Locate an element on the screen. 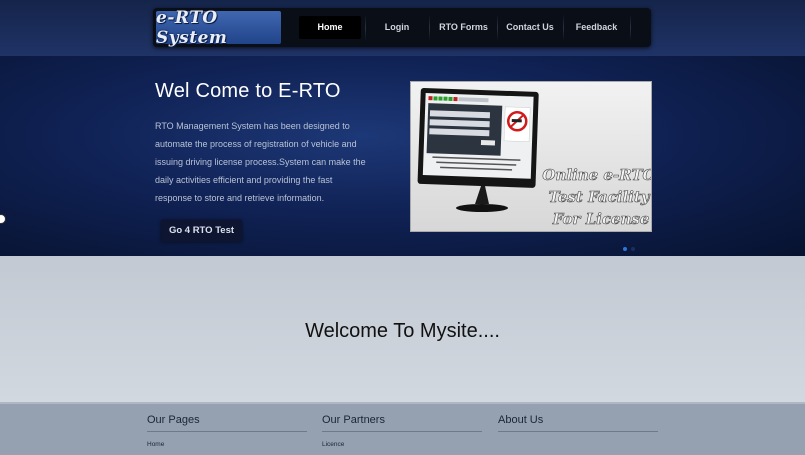  footer-heading: About Us is located at coordinates (578, 423).